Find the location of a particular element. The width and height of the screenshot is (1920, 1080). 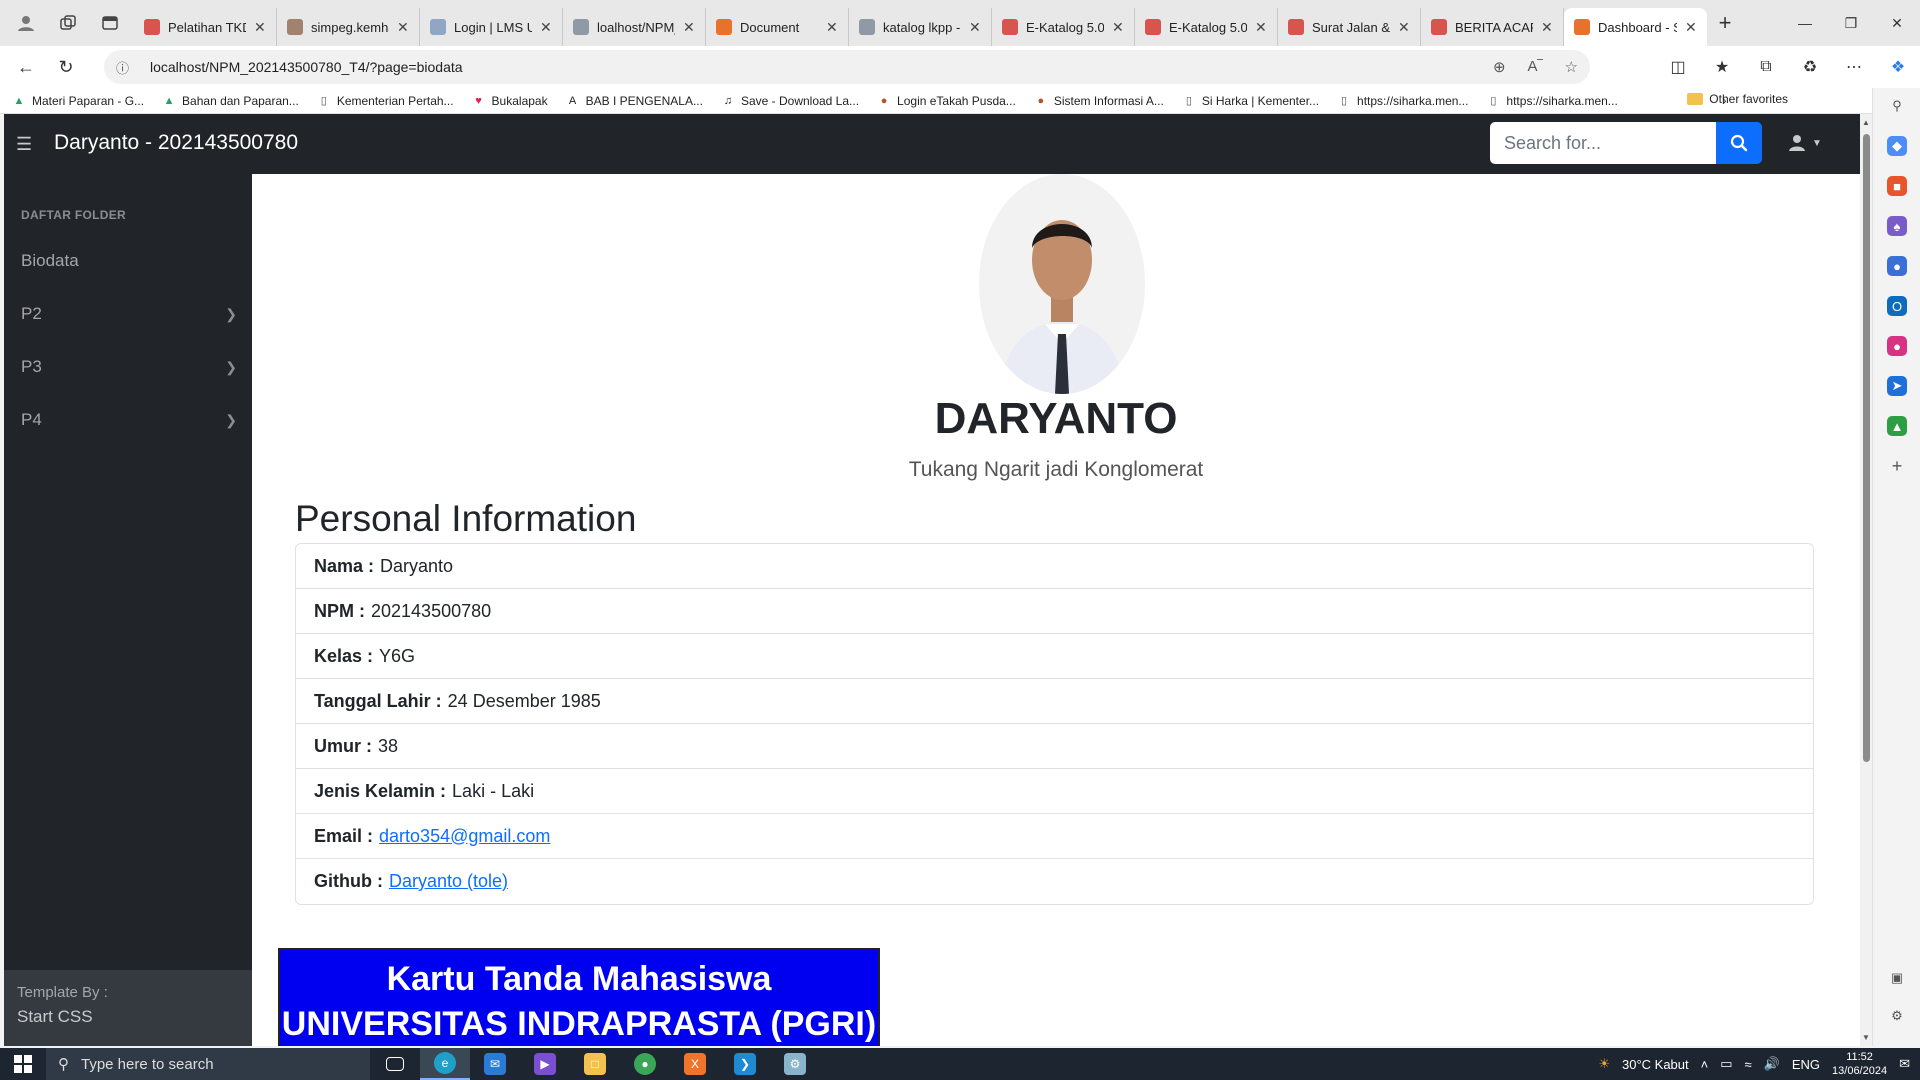

browser-tab: Surat Jalan & c ✕ is located at coordinates (1349, 27).